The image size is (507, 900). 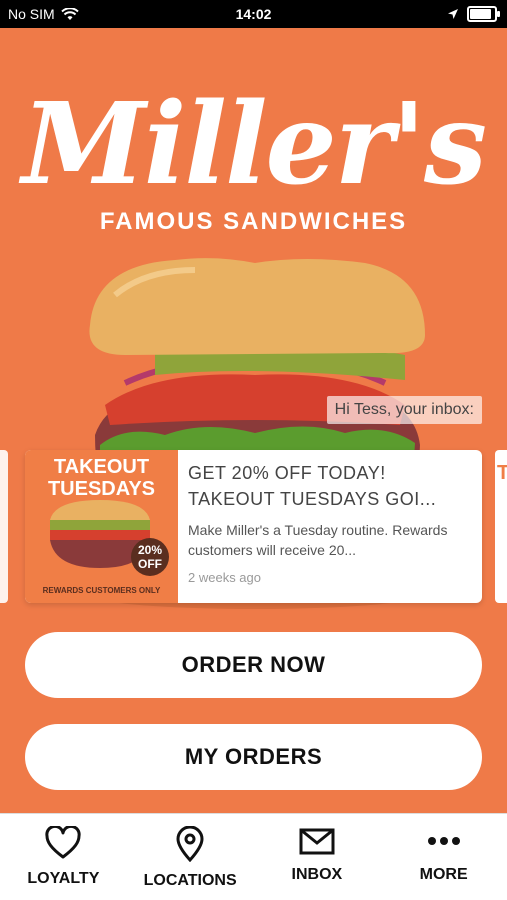 I want to click on status-bar: No SIM 14:02, so click(x=253, y=14).